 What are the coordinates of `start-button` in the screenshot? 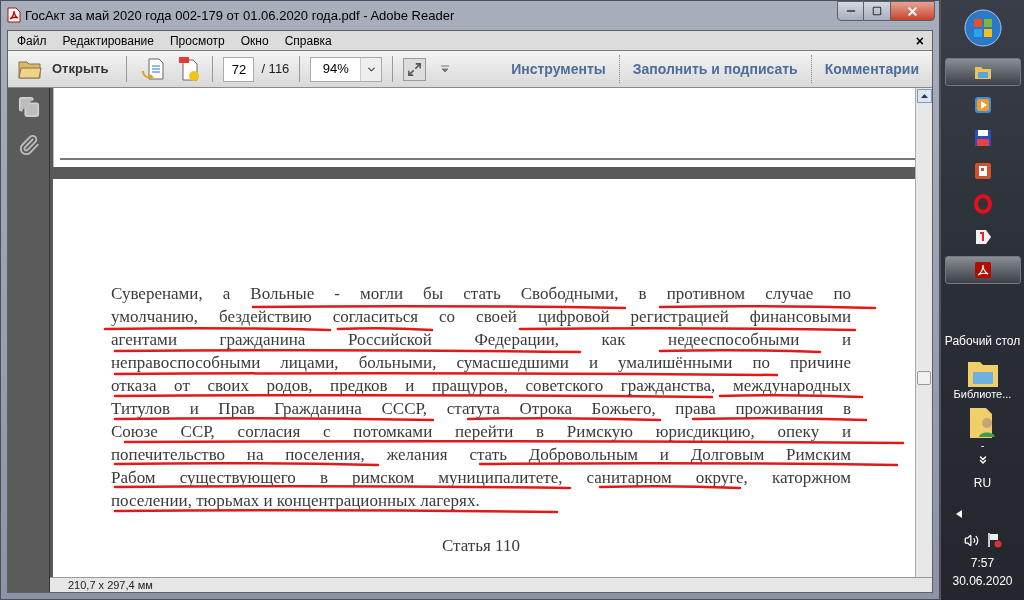 It's located at (982, 28).